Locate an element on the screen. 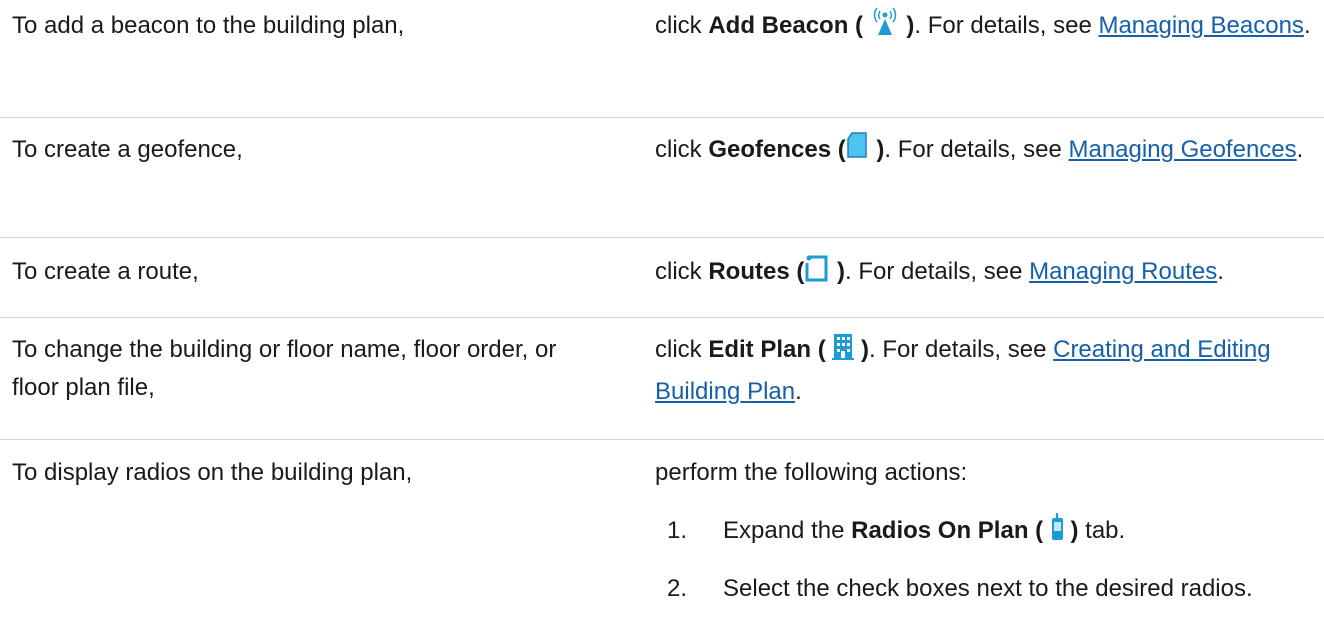  condition-text: To display radios on the building plan, is located at coordinates (212, 472).